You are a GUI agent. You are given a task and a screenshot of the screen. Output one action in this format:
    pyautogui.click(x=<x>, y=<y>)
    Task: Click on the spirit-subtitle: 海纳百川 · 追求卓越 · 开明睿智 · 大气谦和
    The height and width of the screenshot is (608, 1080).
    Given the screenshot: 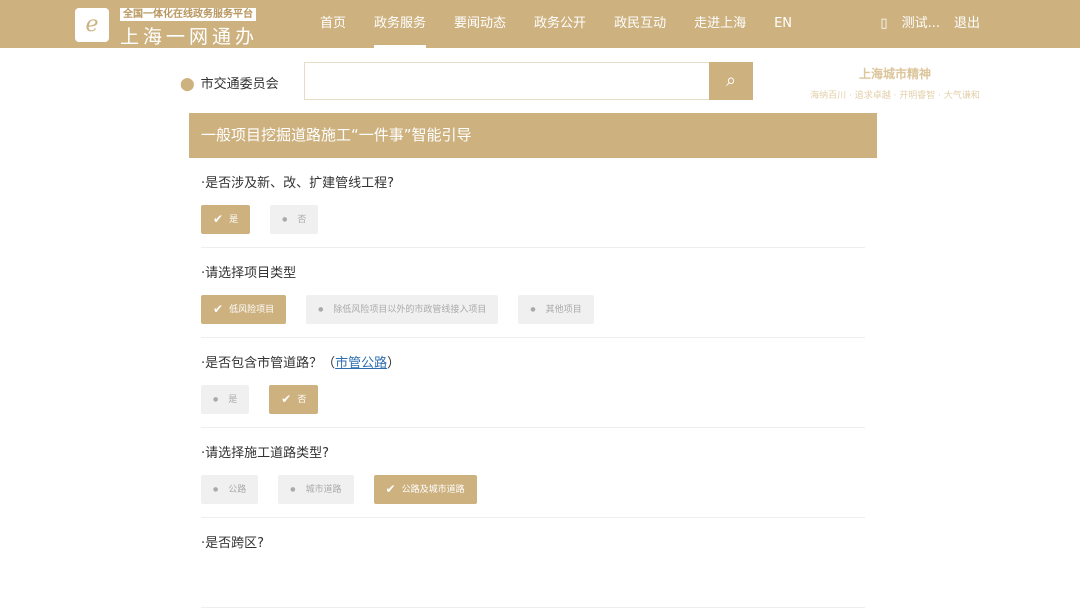 What is the action you would take?
    pyautogui.click(x=895, y=96)
    